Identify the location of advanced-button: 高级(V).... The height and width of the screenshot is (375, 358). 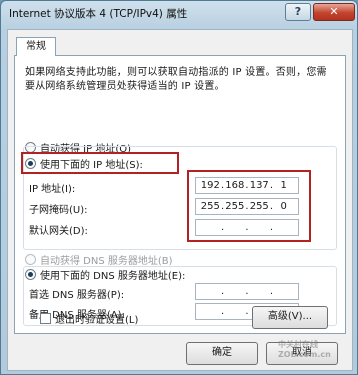
(290, 317).